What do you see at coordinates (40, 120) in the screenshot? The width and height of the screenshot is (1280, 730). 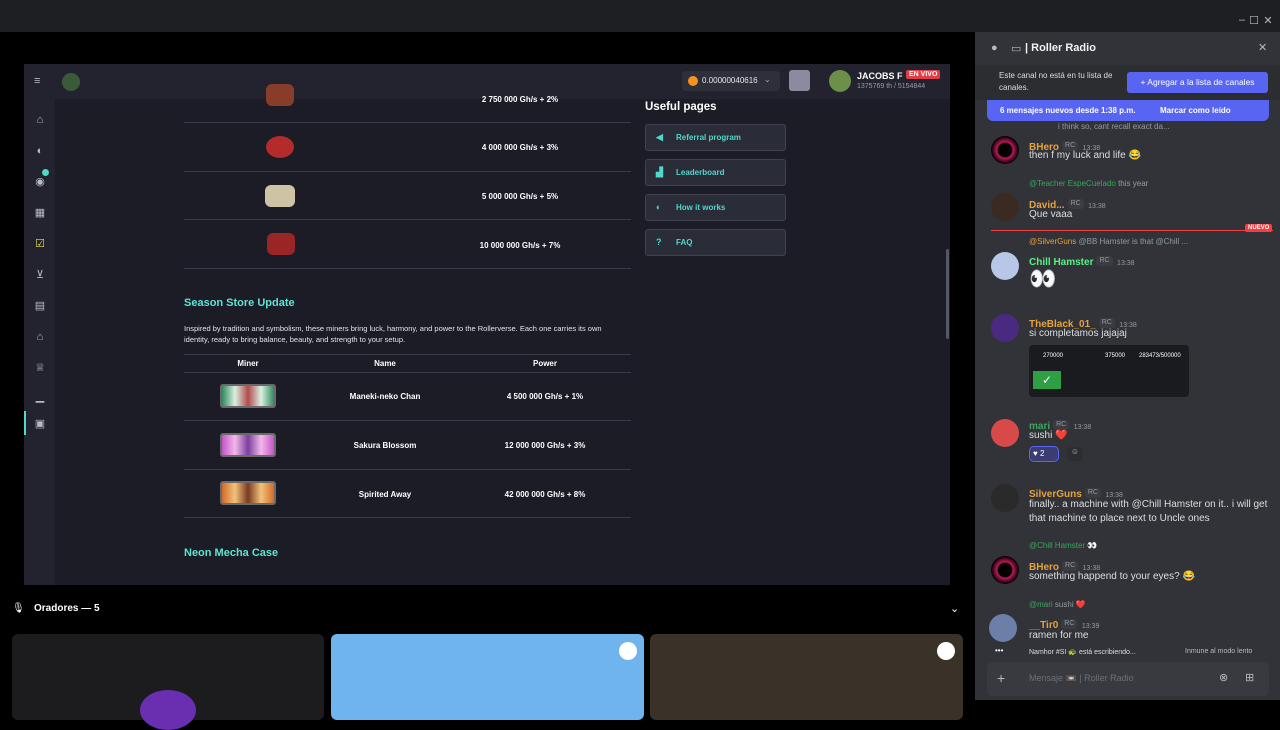 I see `home-icon: ⌂` at bounding box center [40, 120].